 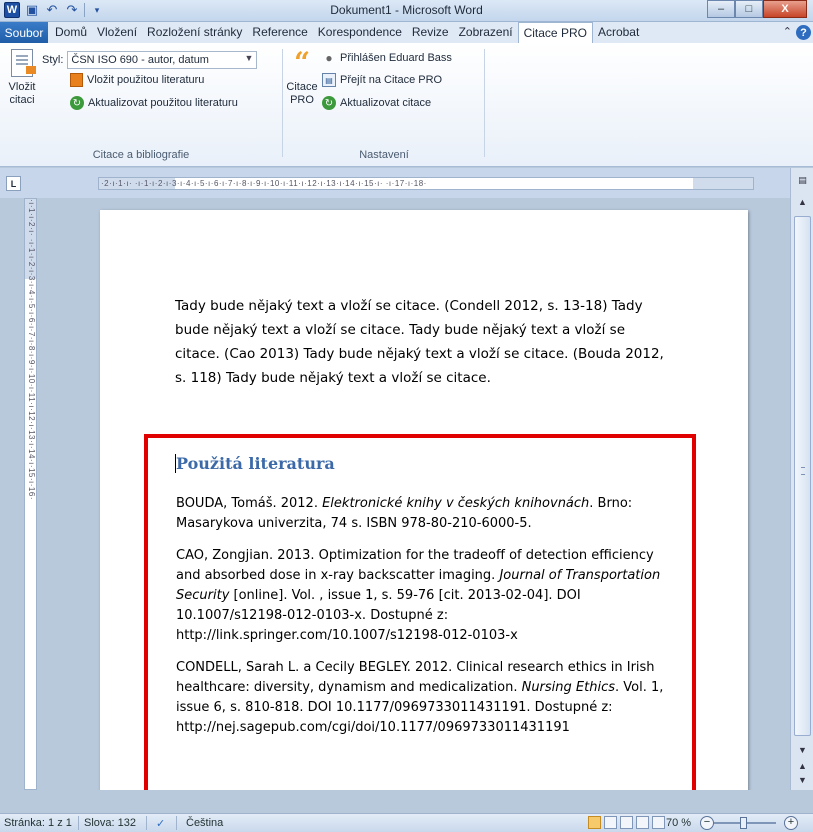 I want to click on scroll-thumb, so click(x=802, y=476).